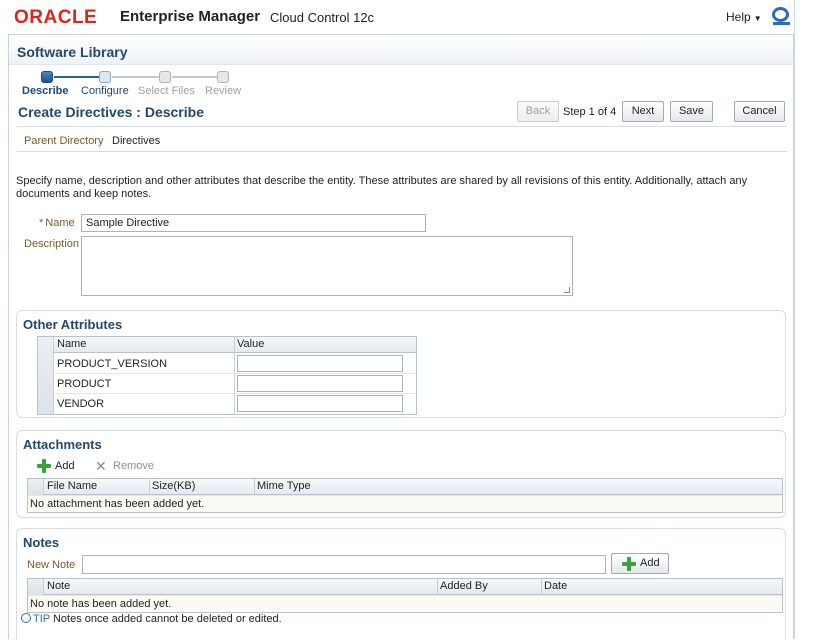 The height and width of the screenshot is (640, 840). I want to click on next-button: Next, so click(643, 111).